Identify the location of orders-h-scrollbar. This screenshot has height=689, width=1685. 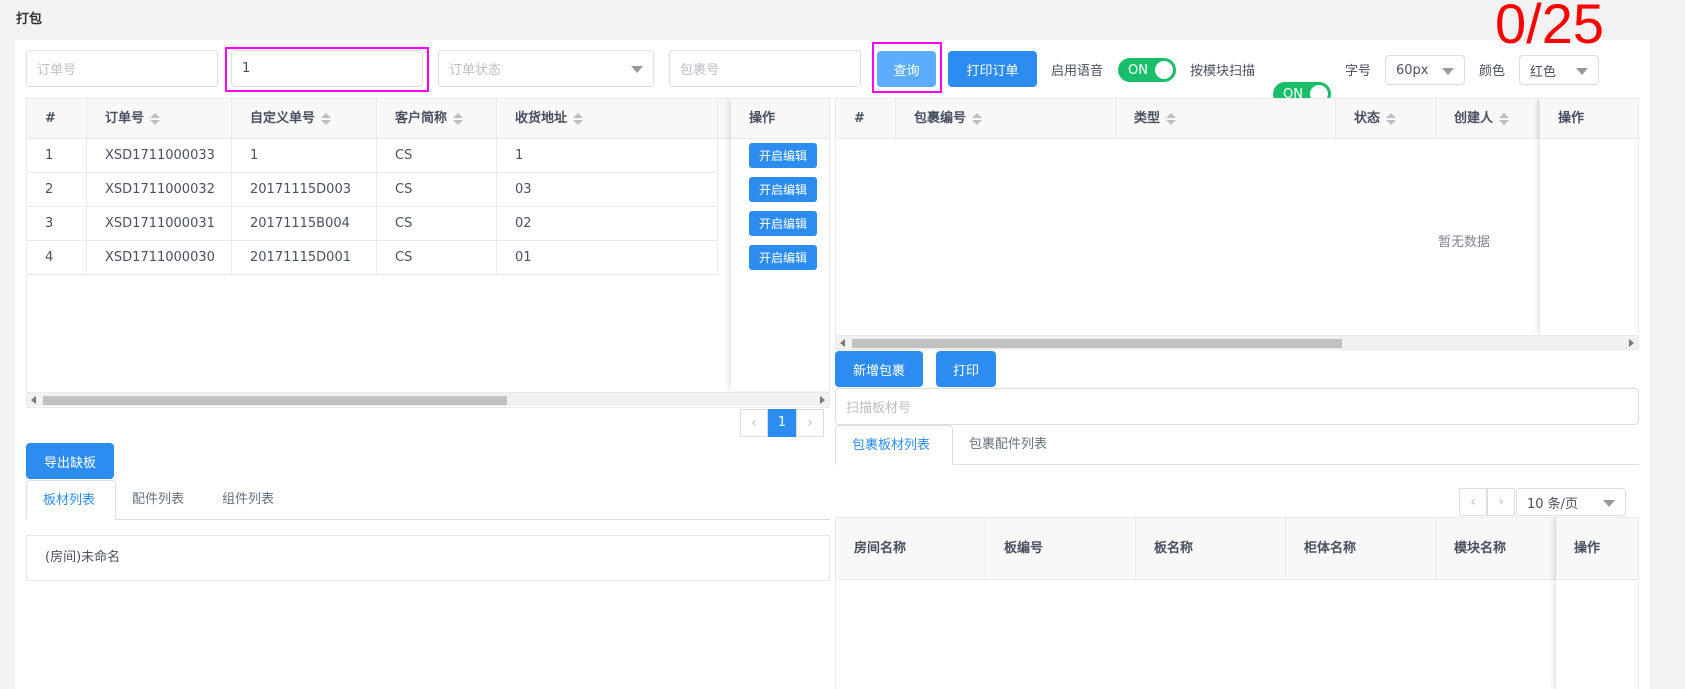
(428, 399).